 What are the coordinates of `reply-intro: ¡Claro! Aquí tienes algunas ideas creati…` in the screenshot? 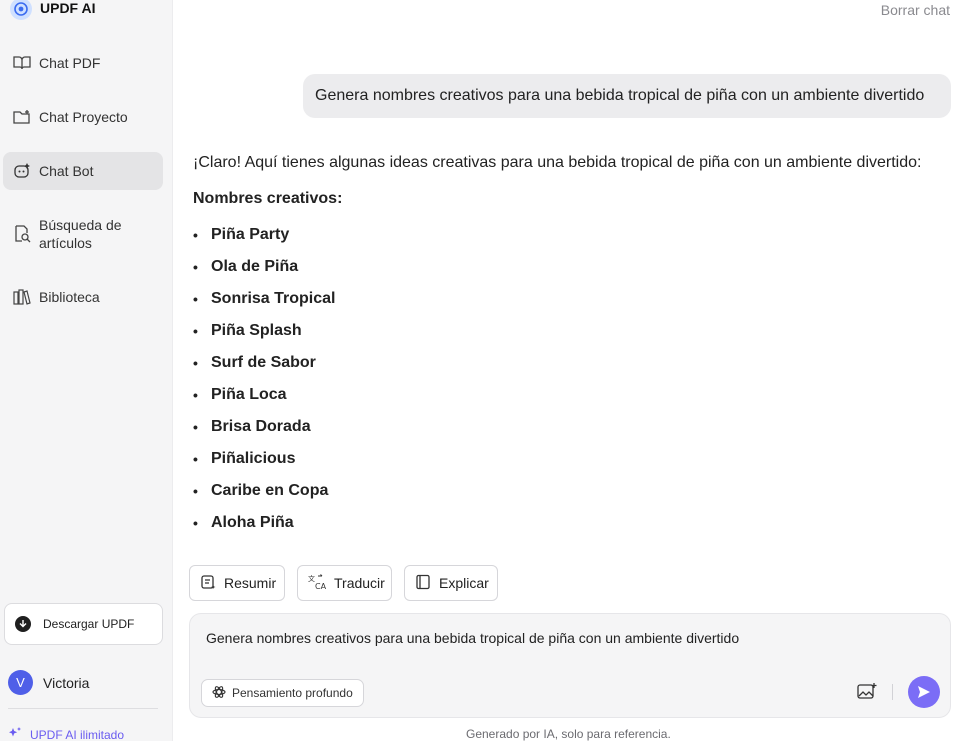 It's located at (557, 162).